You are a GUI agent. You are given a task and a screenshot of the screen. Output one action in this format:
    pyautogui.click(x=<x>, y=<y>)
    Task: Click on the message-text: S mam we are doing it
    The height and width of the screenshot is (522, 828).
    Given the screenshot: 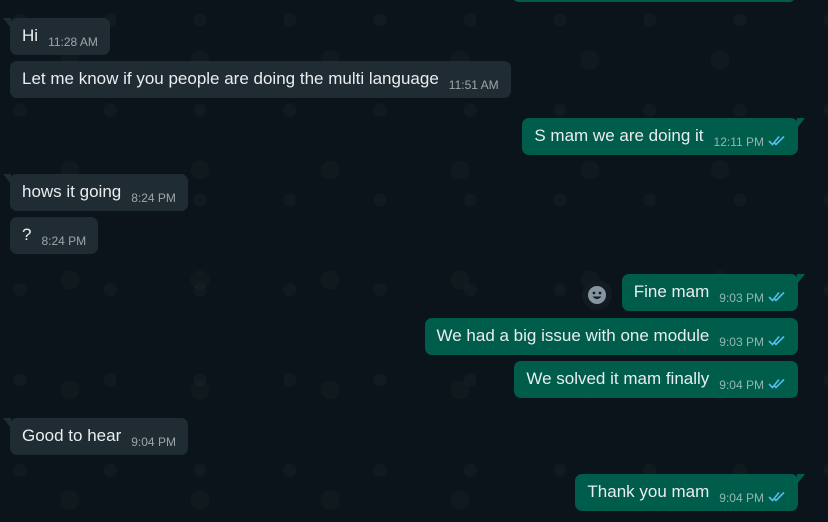 What is the action you would take?
    pyautogui.click(x=619, y=135)
    